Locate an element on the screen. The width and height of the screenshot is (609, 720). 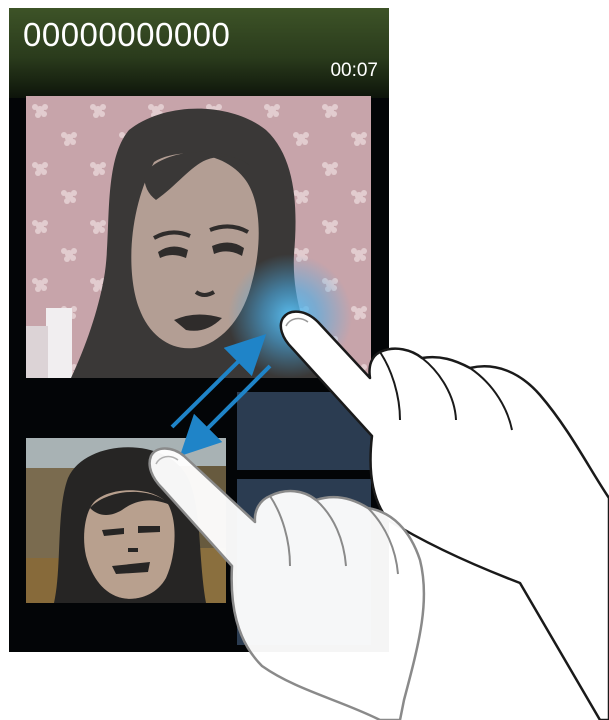
video-panel-top is located at coordinates (304, 431).